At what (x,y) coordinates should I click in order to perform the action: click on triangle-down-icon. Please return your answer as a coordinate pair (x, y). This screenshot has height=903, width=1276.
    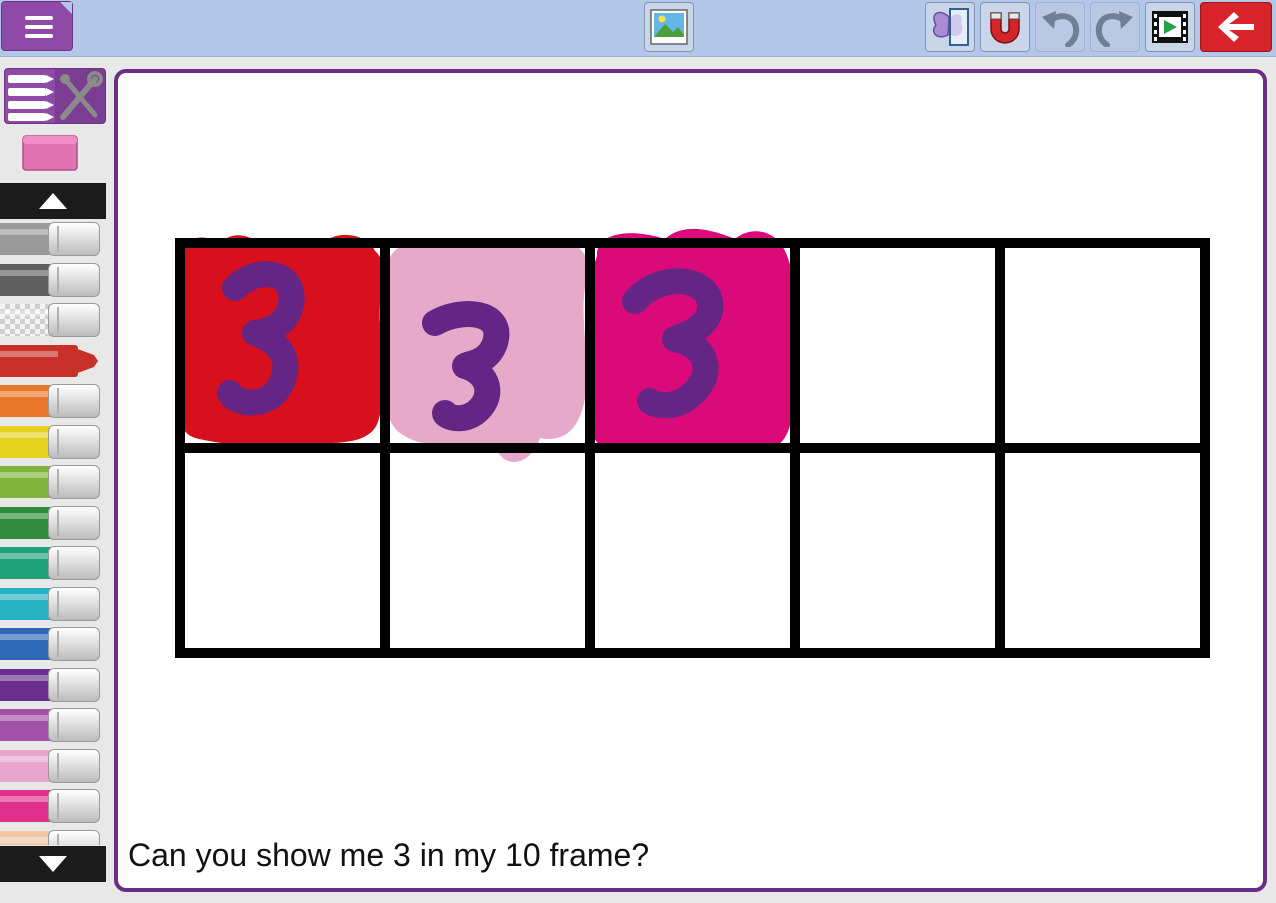
    Looking at the image, I should click on (53, 864).